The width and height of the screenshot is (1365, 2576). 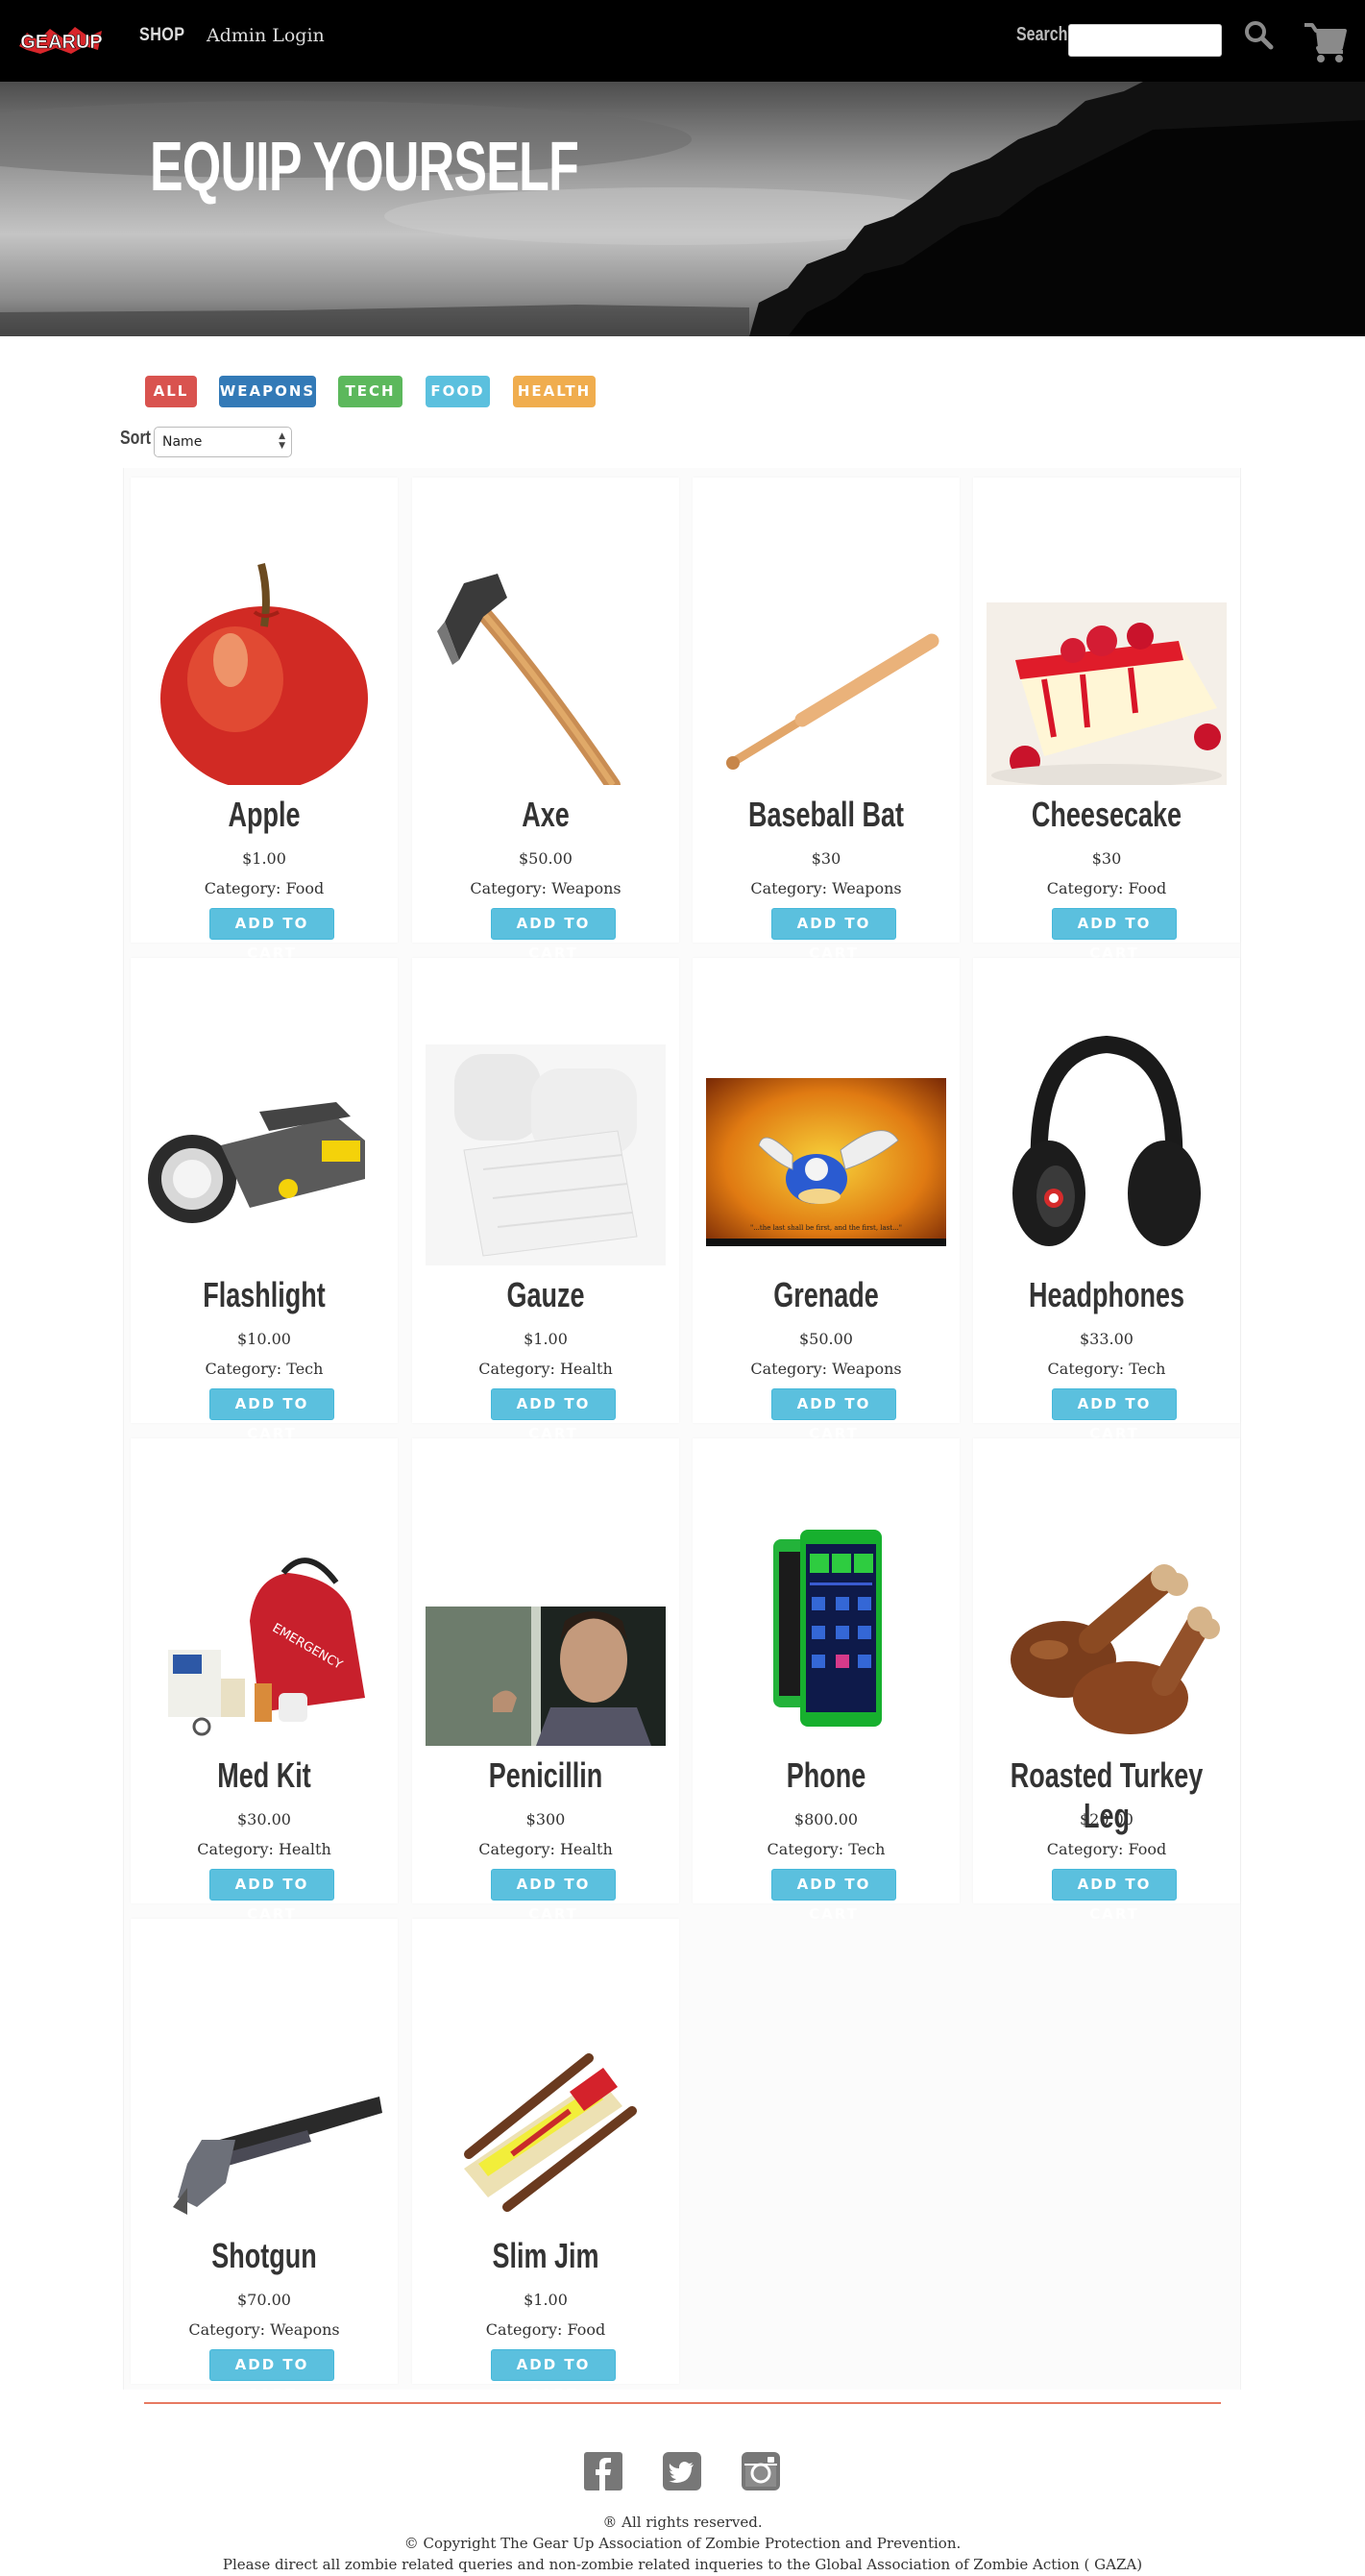 I want to click on product-price: $800.00, so click(x=826, y=1819).